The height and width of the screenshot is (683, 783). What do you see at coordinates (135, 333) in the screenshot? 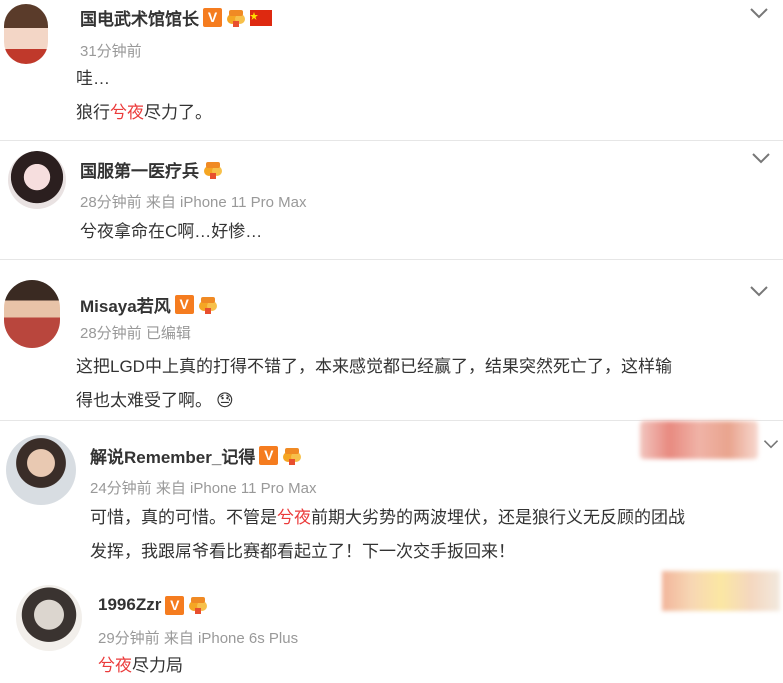
I see `timestamp: 28分钟前 已编辑` at bounding box center [135, 333].